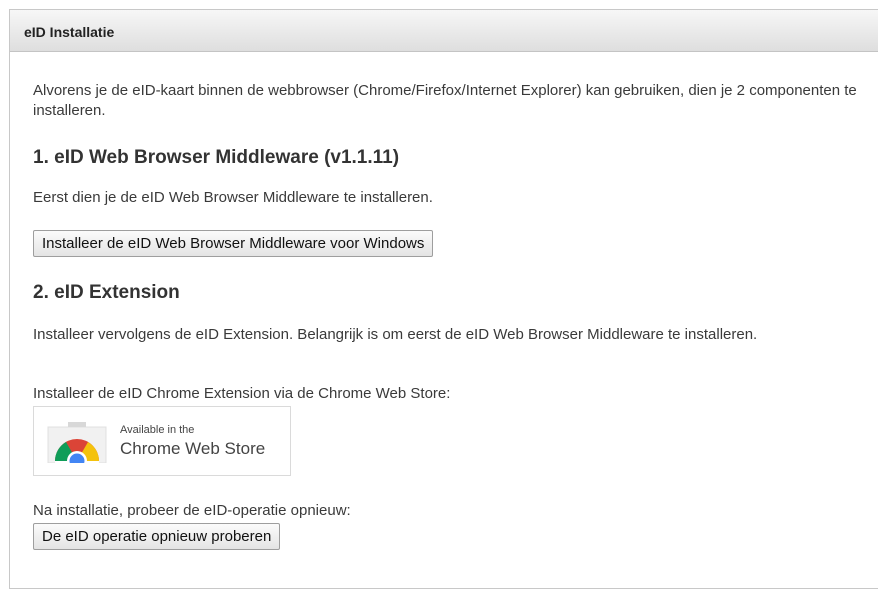 This screenshot has height=589, width=878. What do you see at coordinates (77, 443) in the screenshot?
I see `chrome-web-store-icon` at bounding box center [77, 443].